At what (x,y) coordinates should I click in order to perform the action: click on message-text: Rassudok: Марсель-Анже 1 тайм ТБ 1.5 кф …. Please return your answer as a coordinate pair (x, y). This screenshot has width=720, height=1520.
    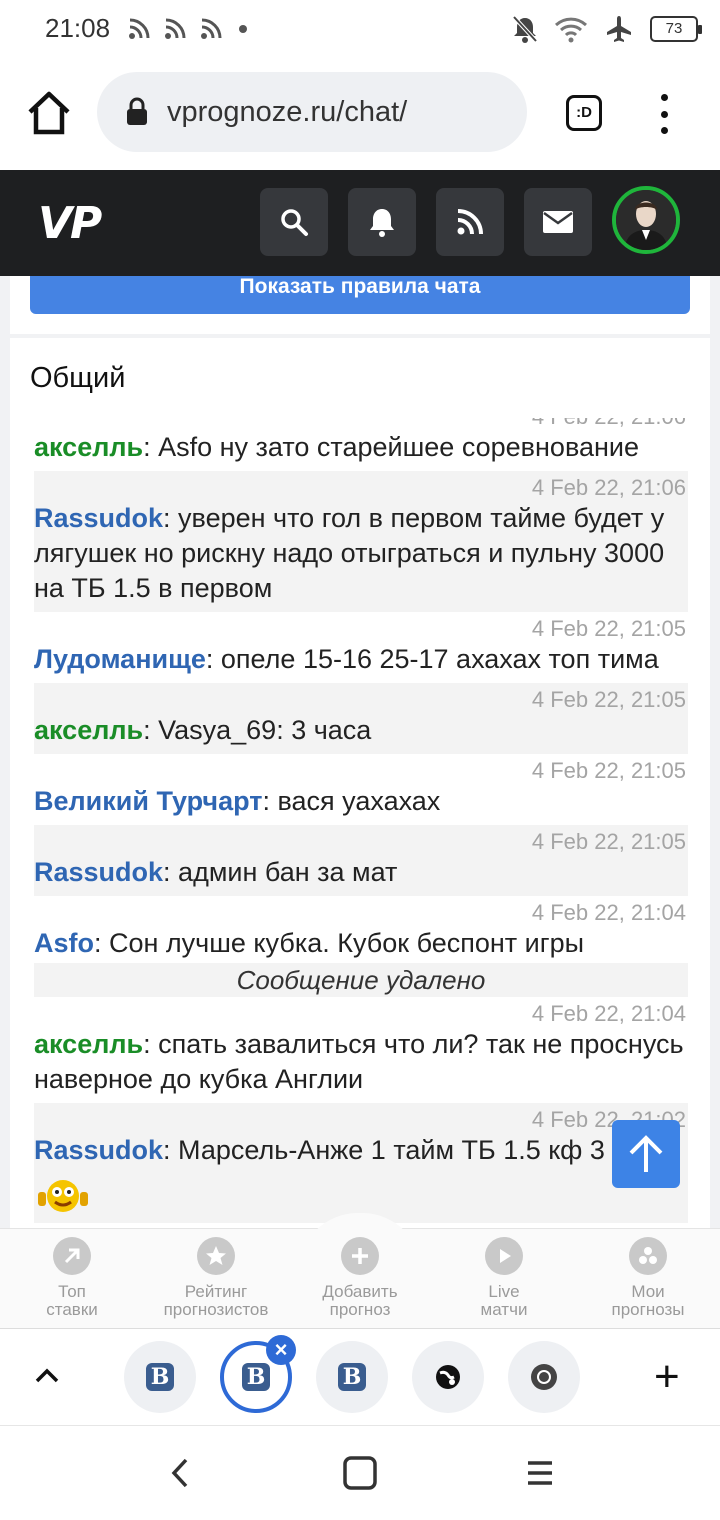
    Looking at the image, I should click on (361, 1150).